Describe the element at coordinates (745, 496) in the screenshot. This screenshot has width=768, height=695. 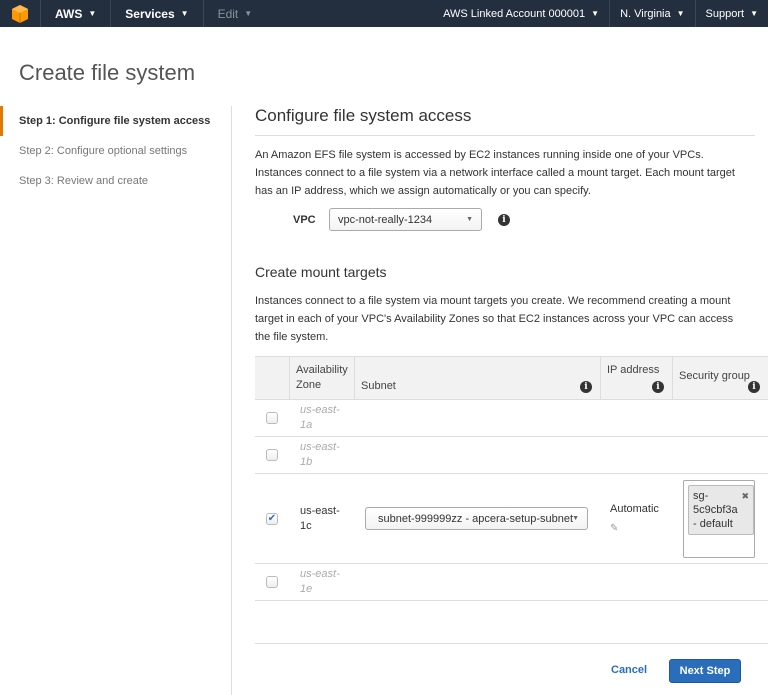
I see `close-icon: ✖` at that location.